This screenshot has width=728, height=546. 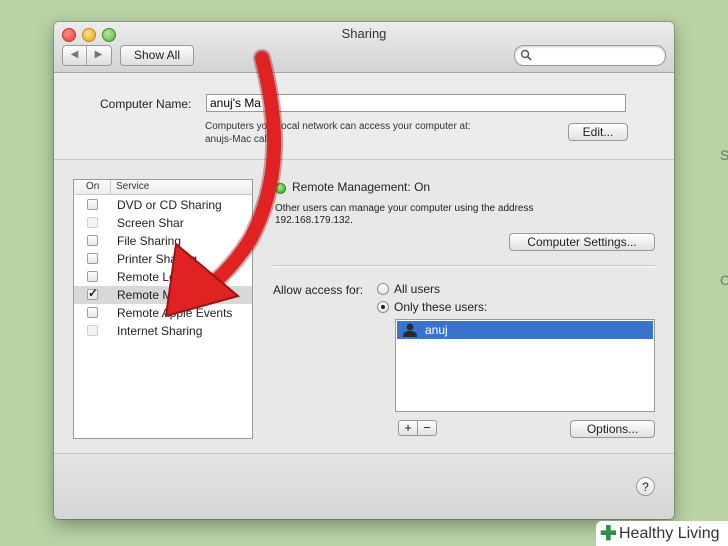 I want to click on bottom-bar, so click(x=364, y=486).